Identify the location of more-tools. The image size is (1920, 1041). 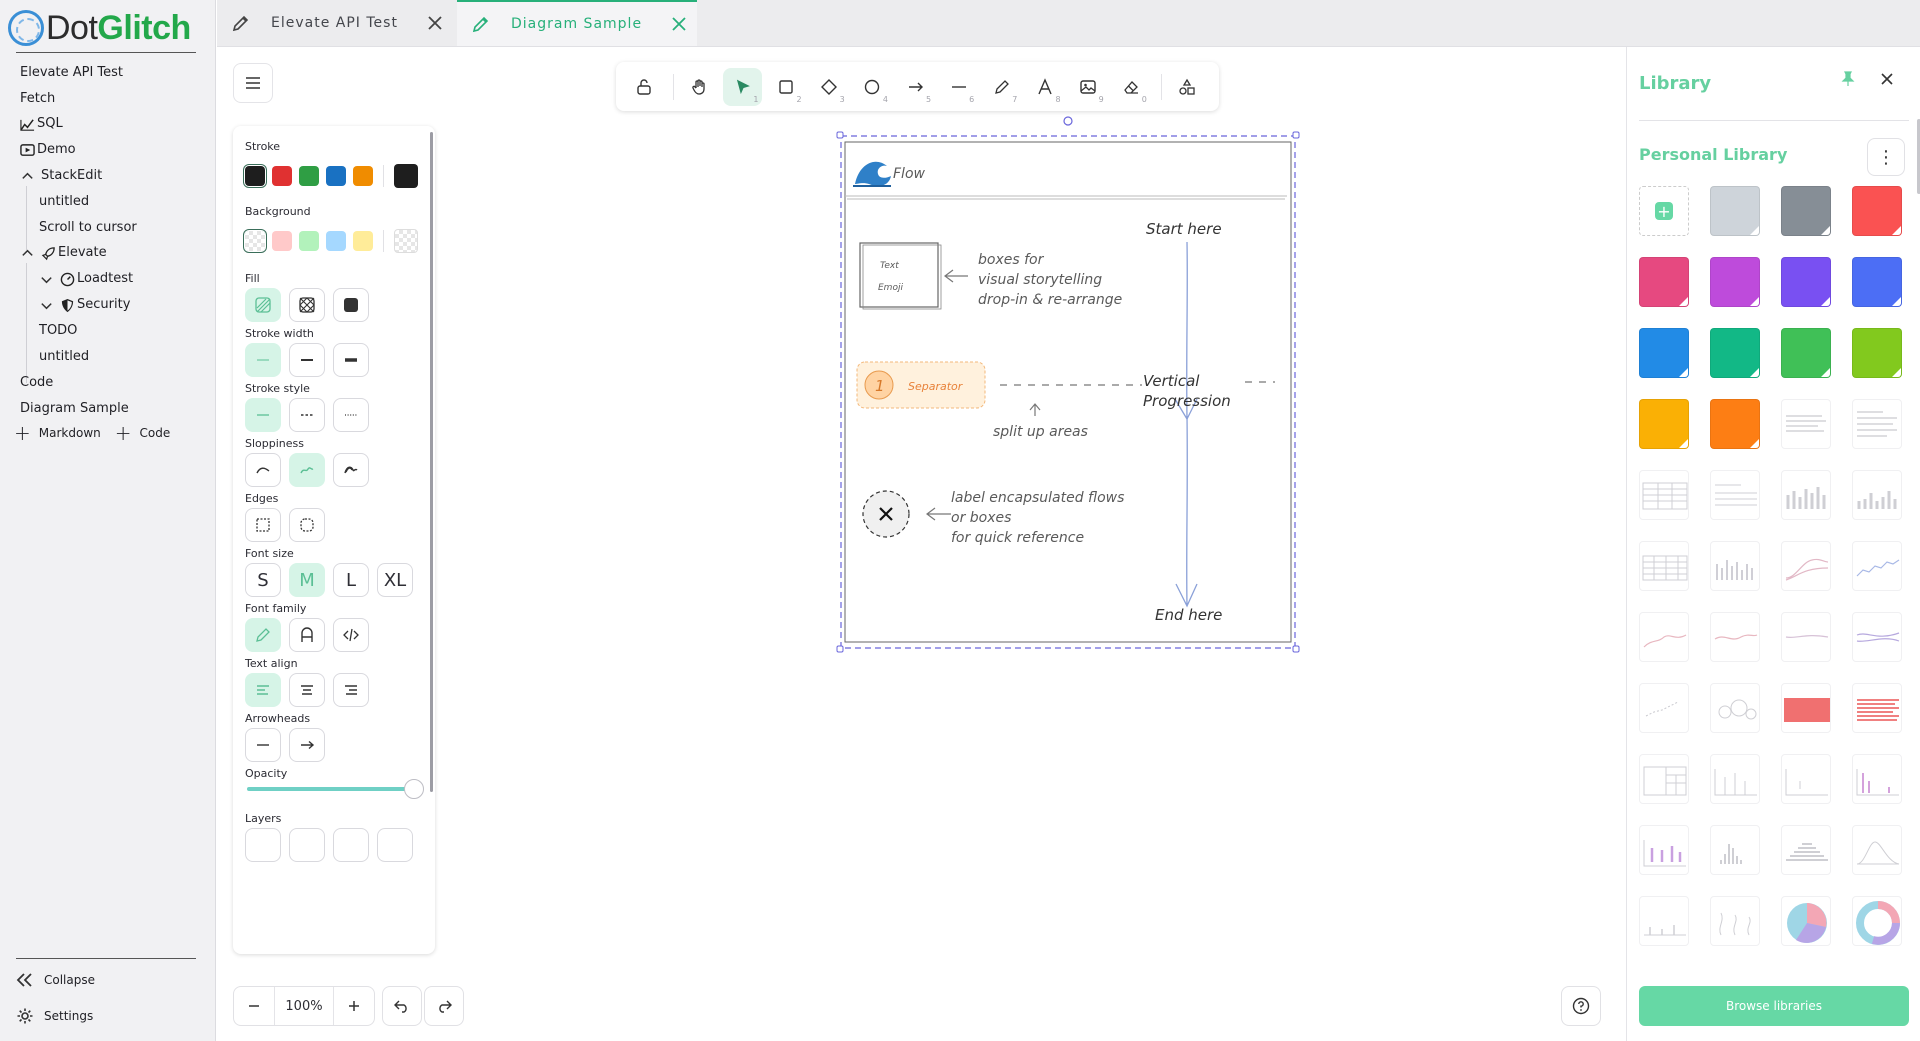
(1187, 87).